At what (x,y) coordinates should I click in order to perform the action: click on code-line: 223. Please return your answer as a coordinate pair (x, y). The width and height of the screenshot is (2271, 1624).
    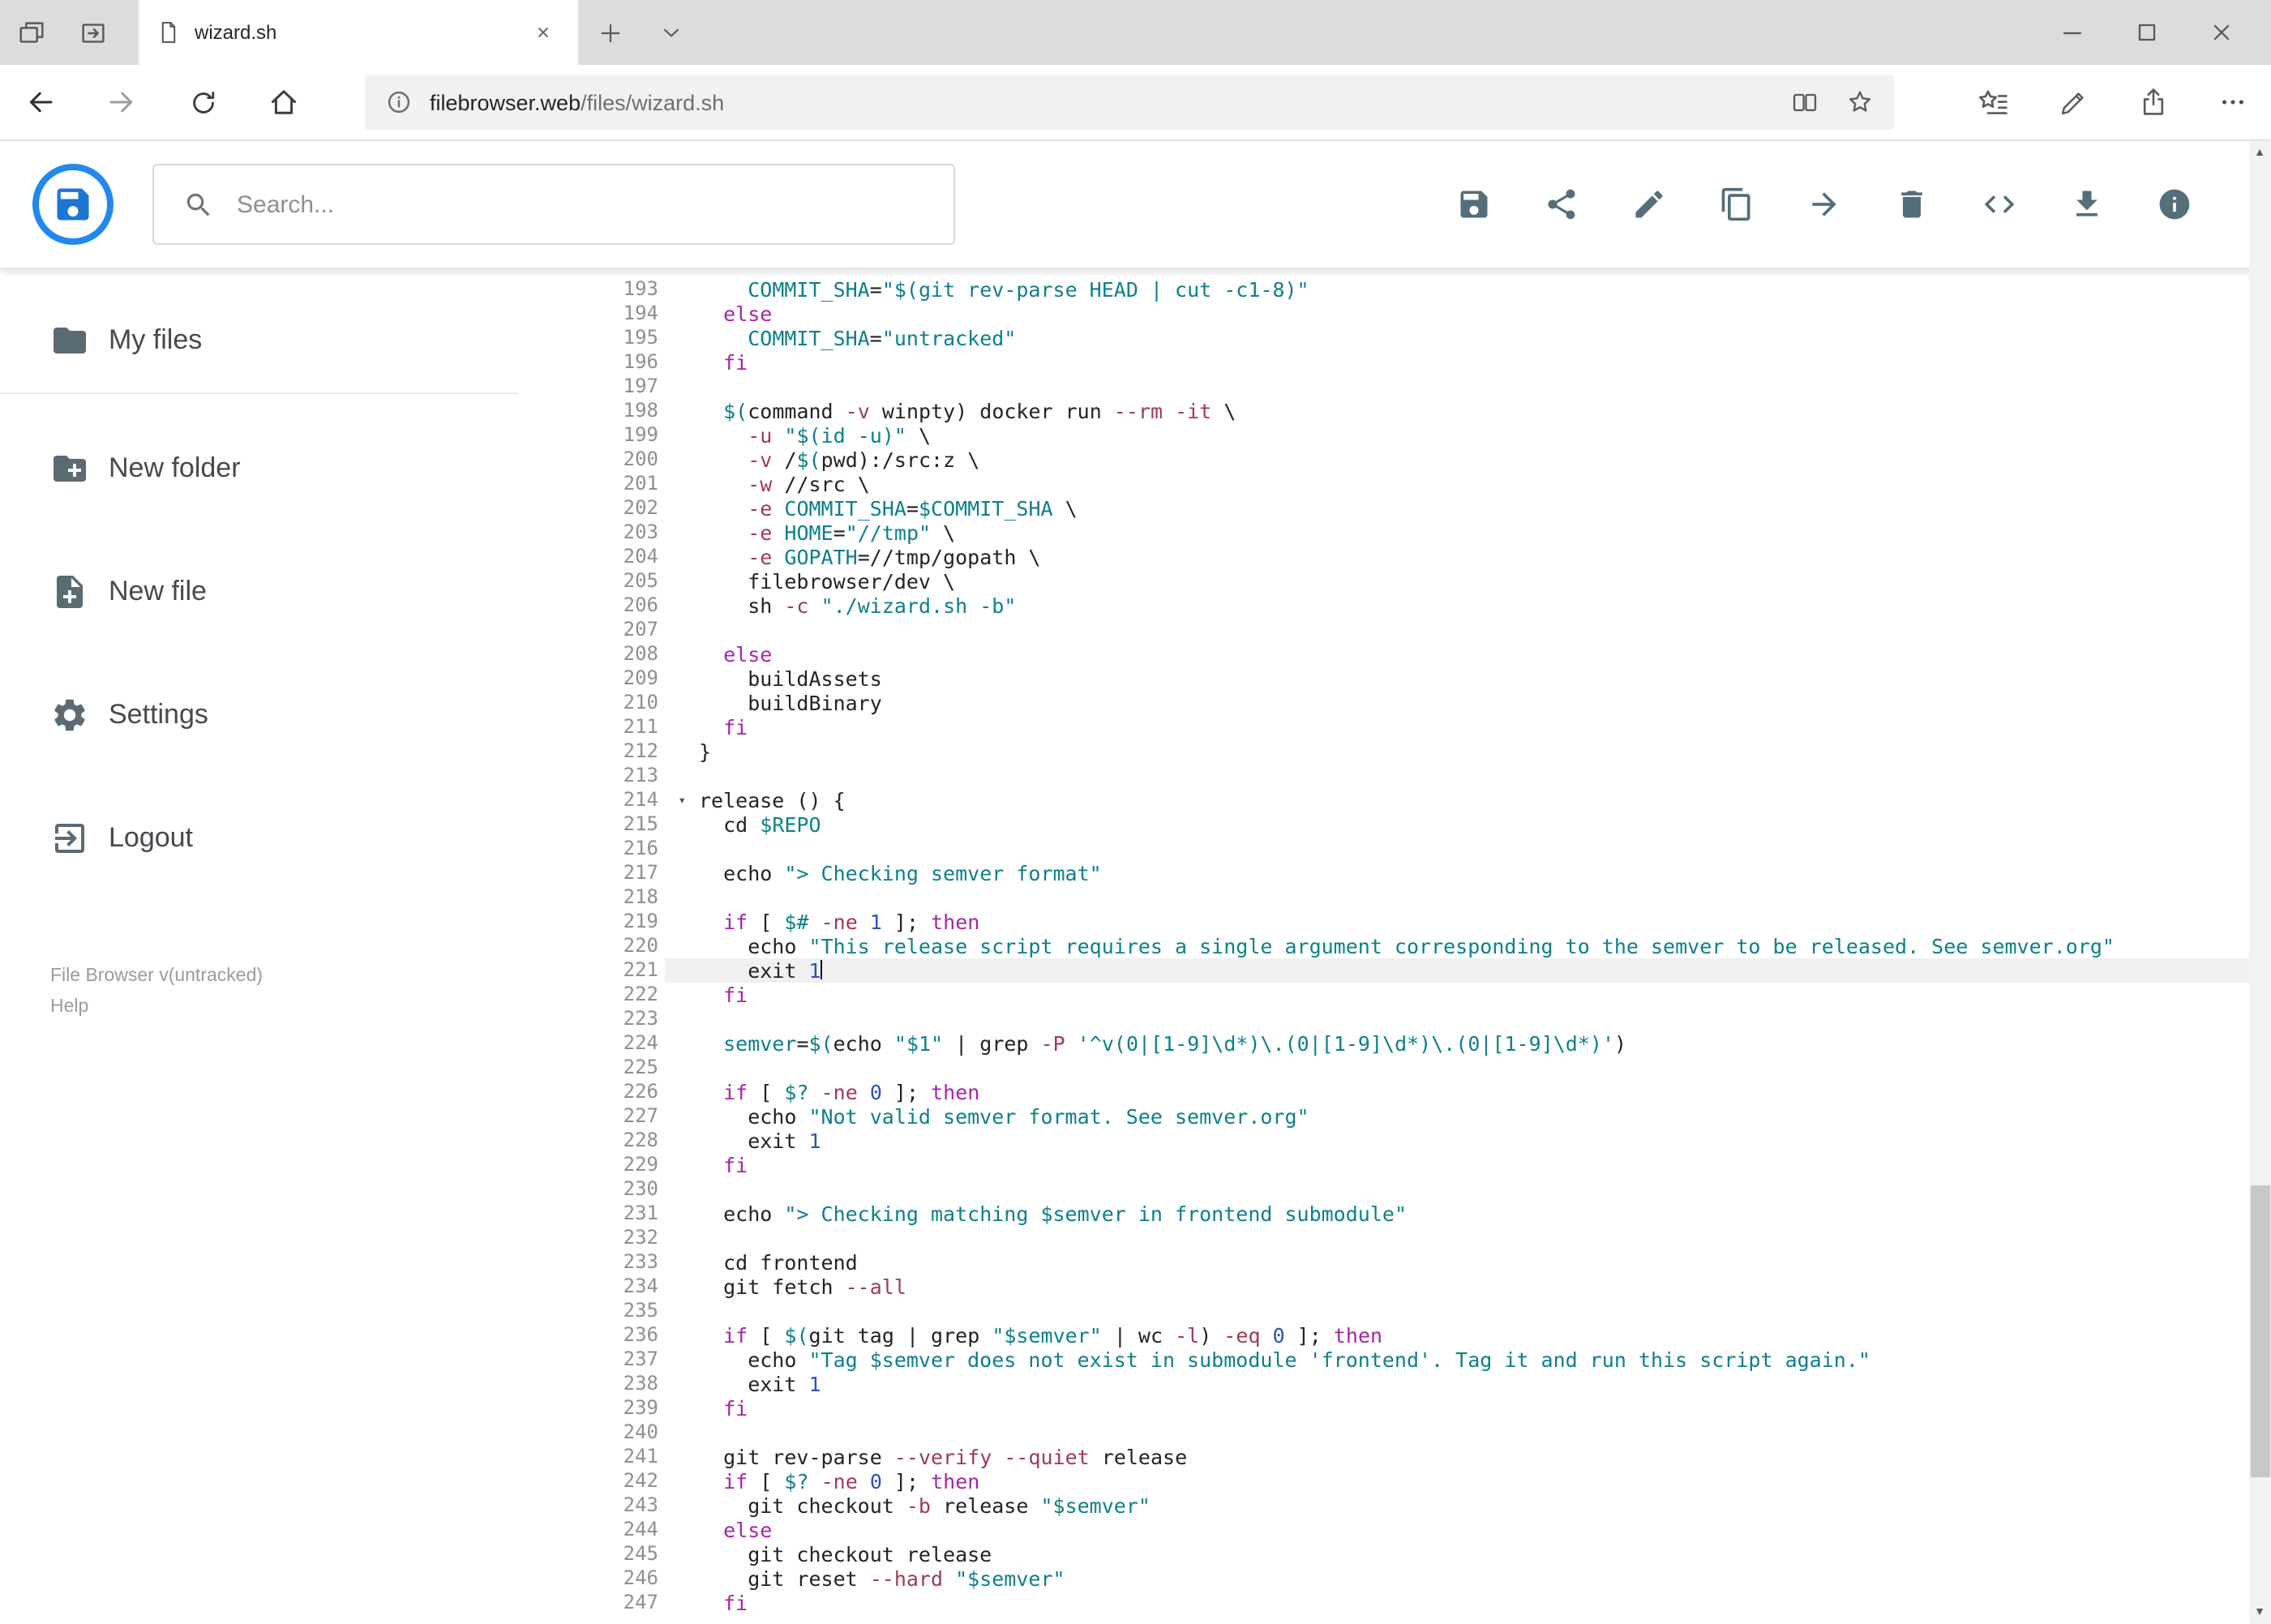
    Looking at the image, I should click on (1383, 1019).